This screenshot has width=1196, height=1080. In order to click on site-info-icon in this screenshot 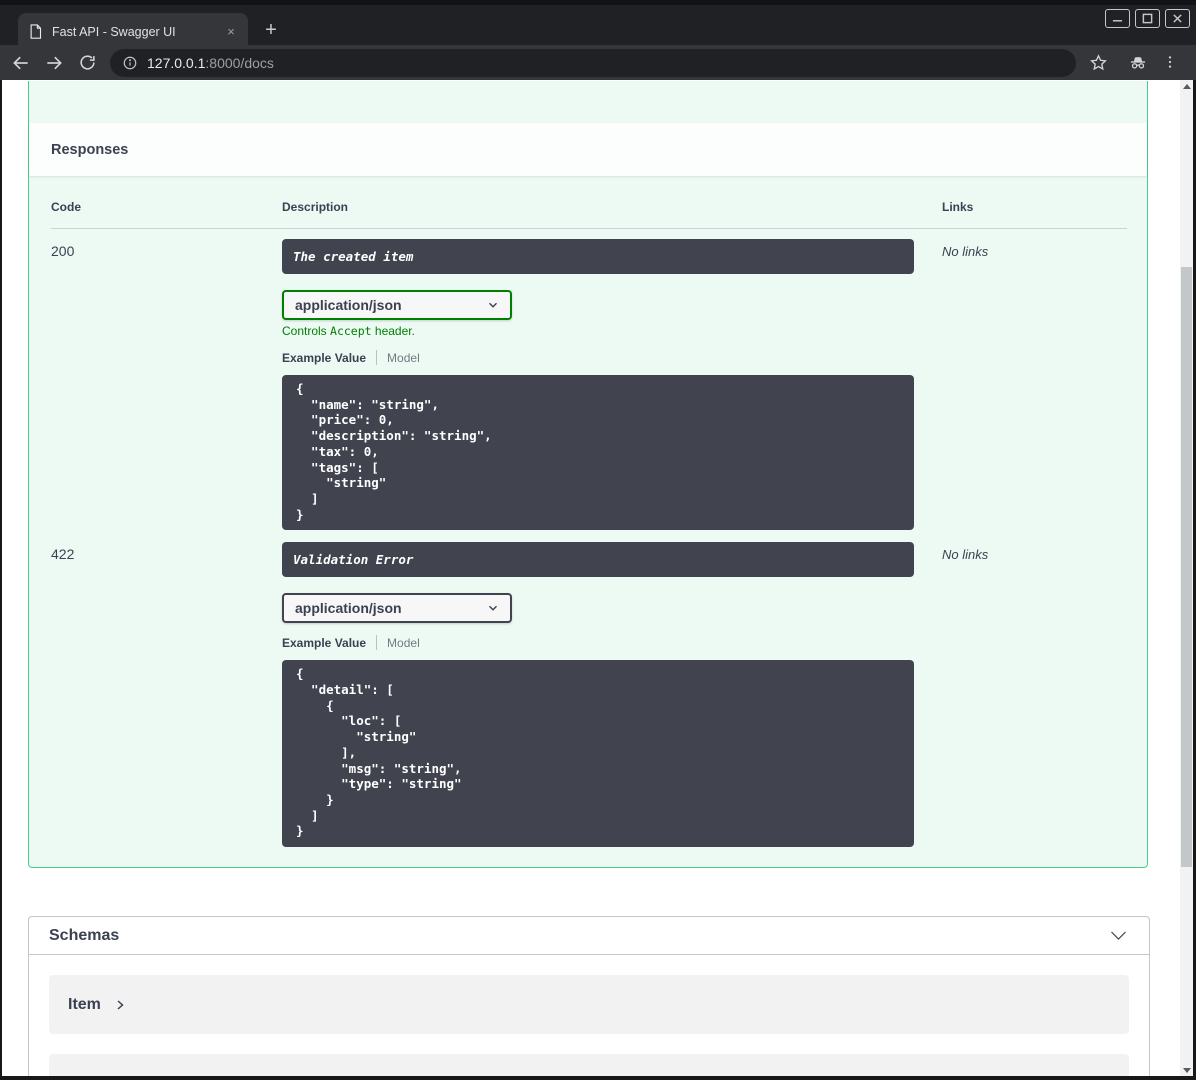, I will do `click(130, 63)`.